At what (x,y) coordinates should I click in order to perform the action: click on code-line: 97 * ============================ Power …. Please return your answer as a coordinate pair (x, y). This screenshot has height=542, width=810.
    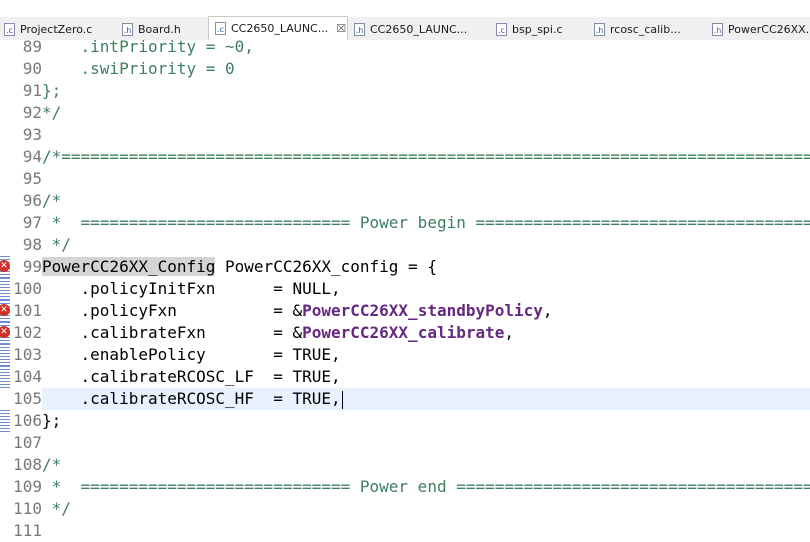
    Looking at the image, I should click on (405, 223).